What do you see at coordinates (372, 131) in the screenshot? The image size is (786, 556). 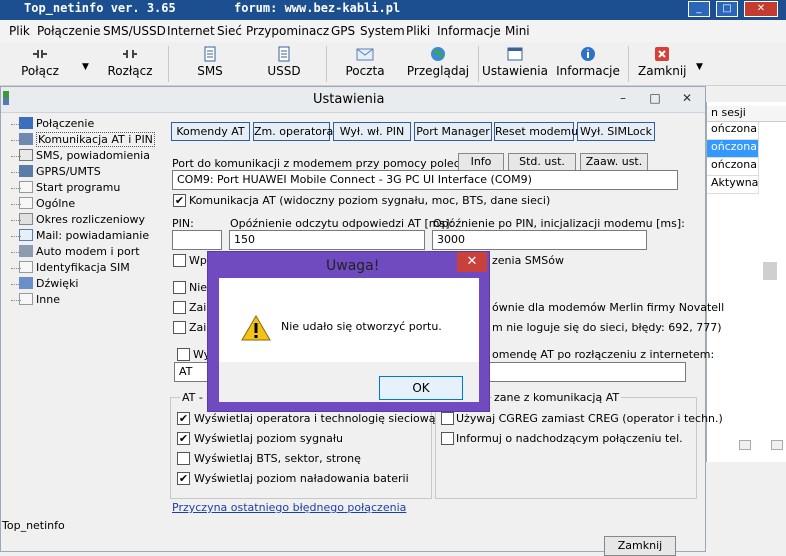 I see `tab-wyl-pin: Wył. wł. PIN` at bounding box center [372, 131].